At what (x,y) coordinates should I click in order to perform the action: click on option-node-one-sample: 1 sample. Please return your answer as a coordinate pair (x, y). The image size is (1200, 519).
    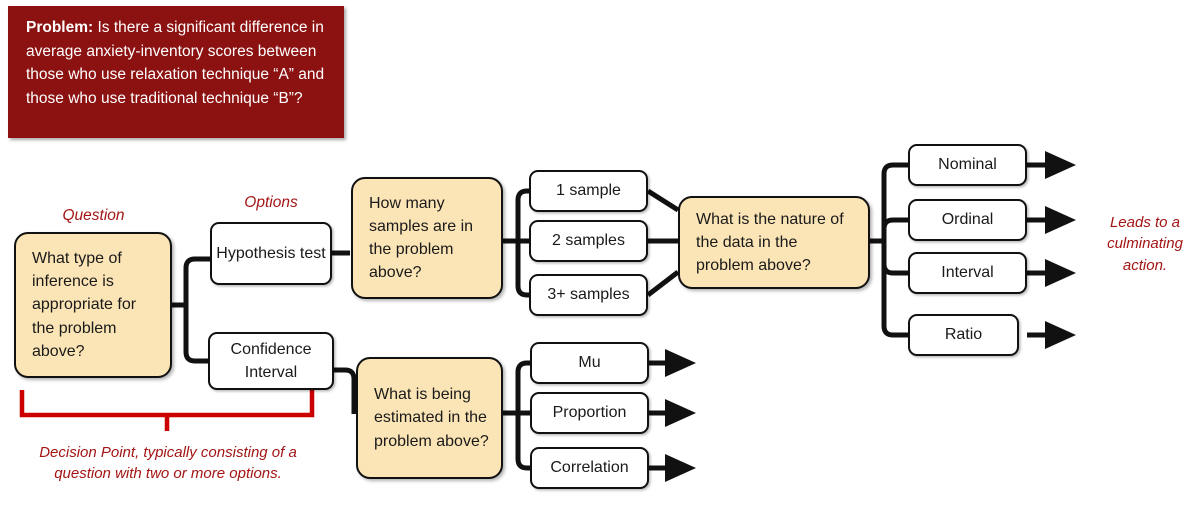
    Looking at the image, I should click on (588, 191).